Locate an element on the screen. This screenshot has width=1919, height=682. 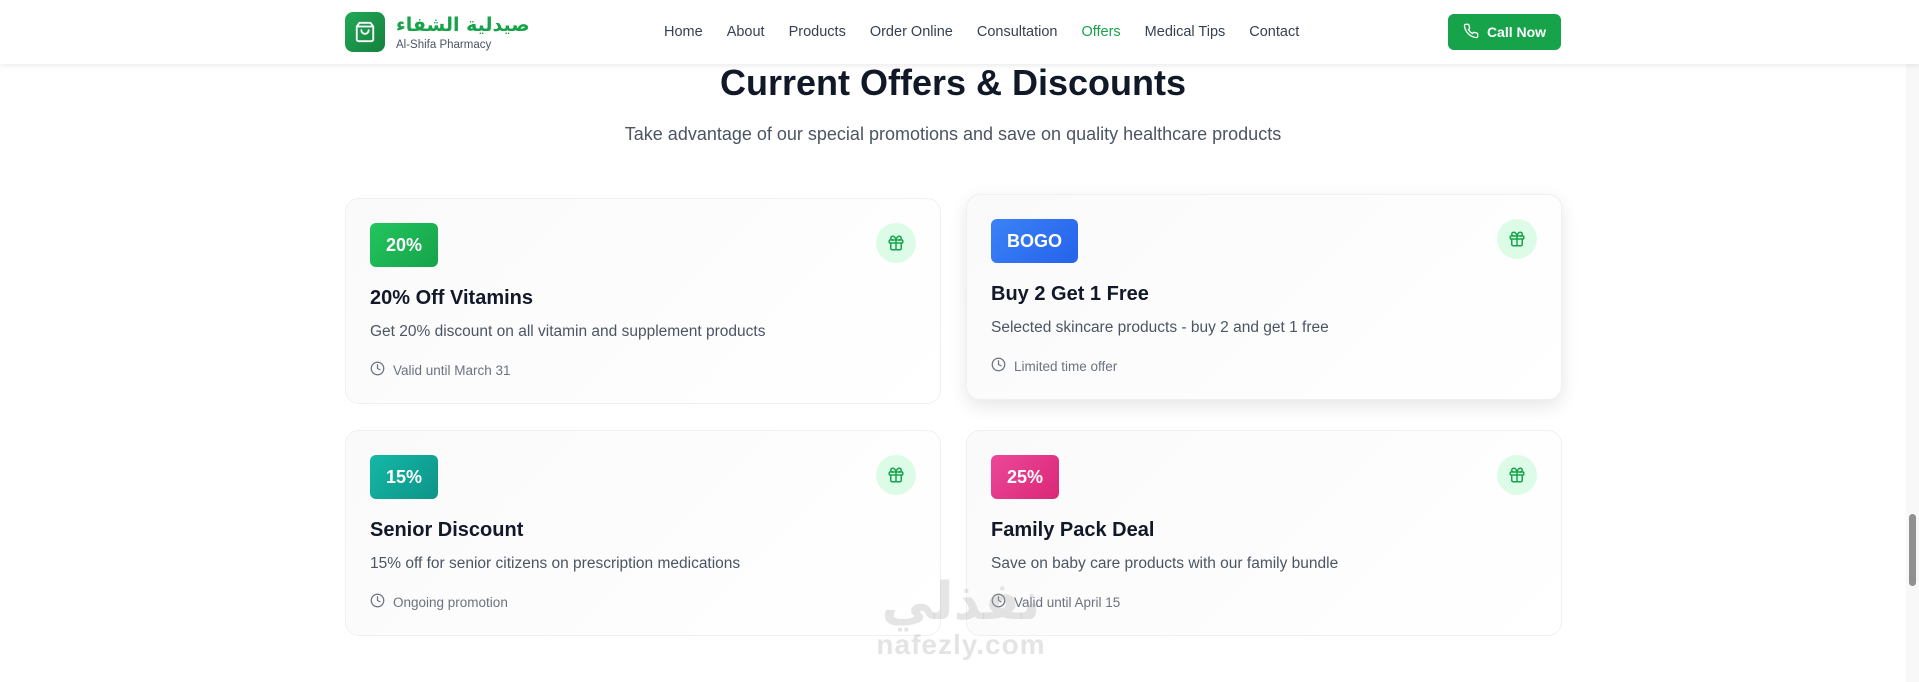
offer-validity: Valid until March 31 is located at coordinates (440, 370).